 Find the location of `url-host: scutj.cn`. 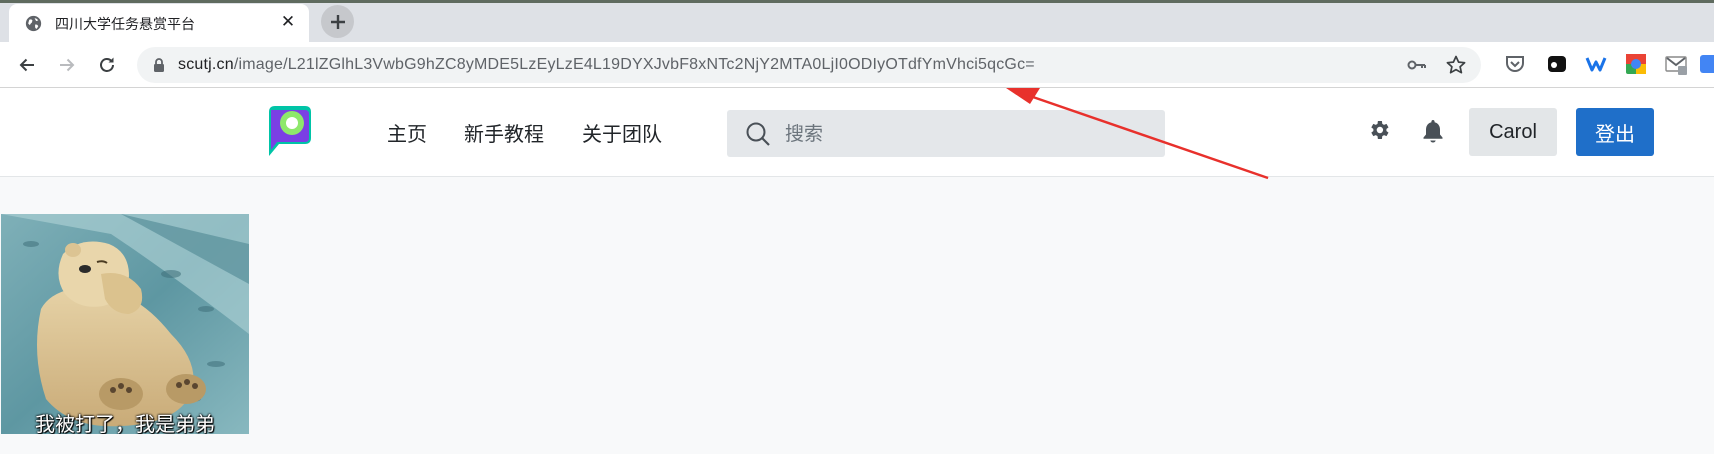

url-host: scutj.cn is located at coordinates (206, 64).